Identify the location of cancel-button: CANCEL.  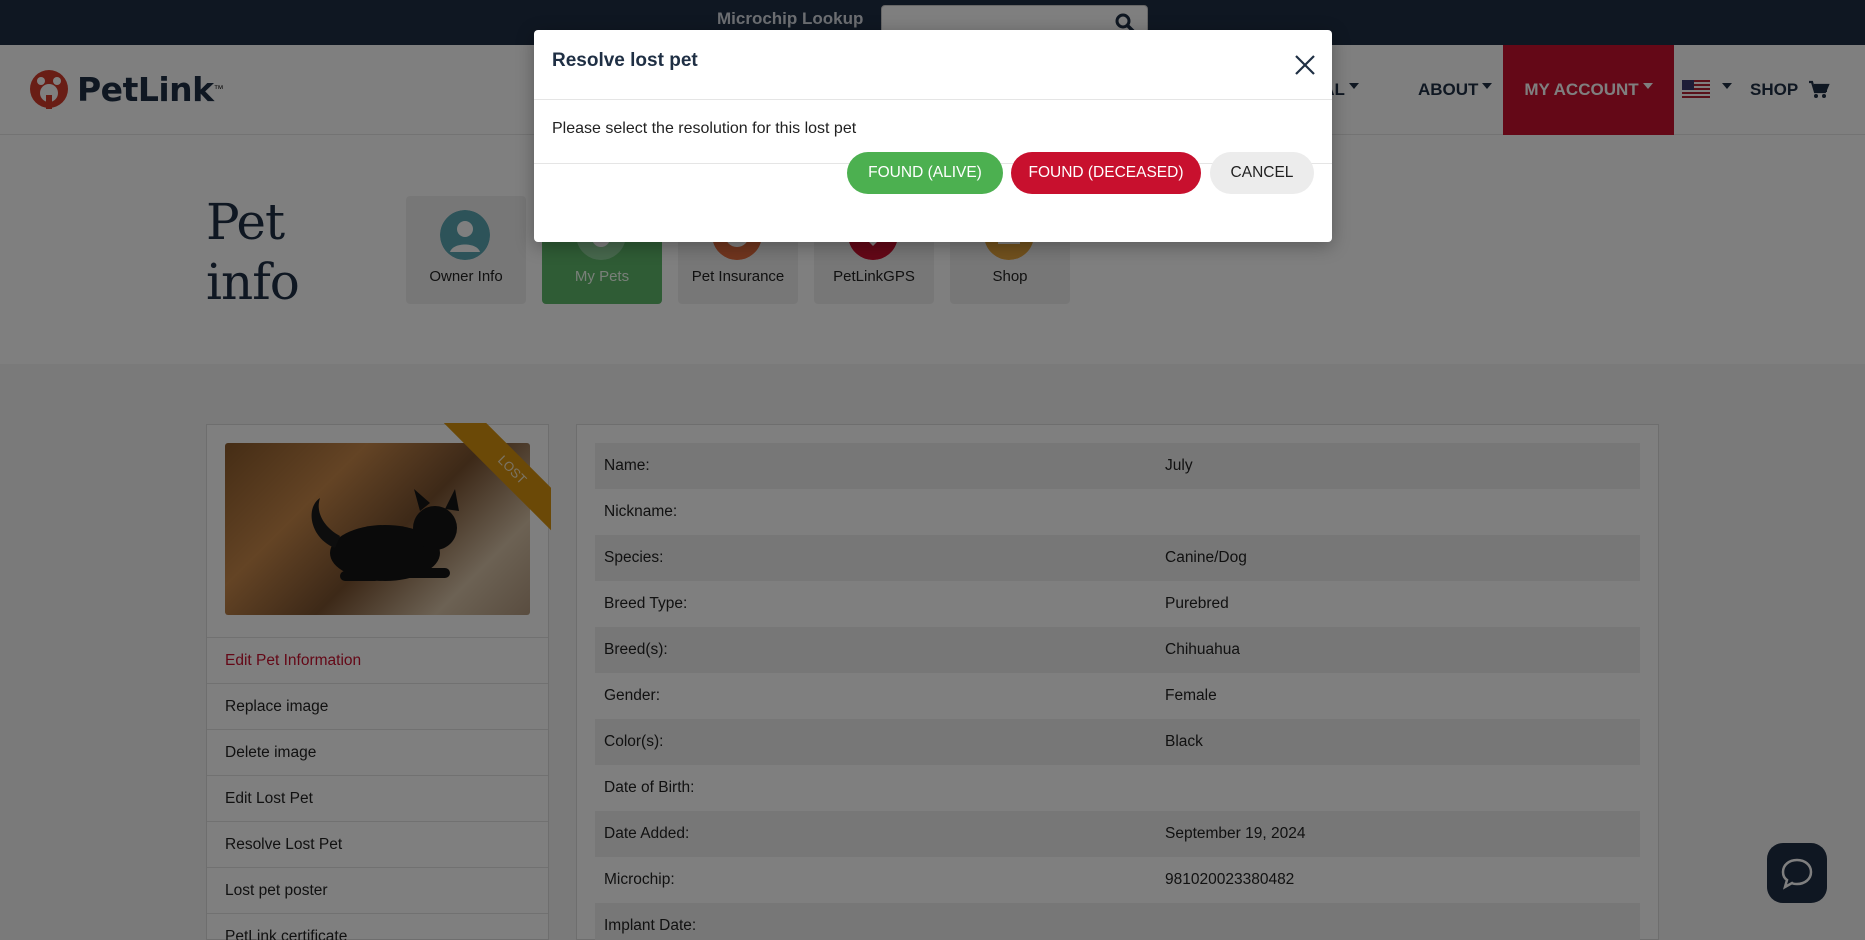
(1262, 173).